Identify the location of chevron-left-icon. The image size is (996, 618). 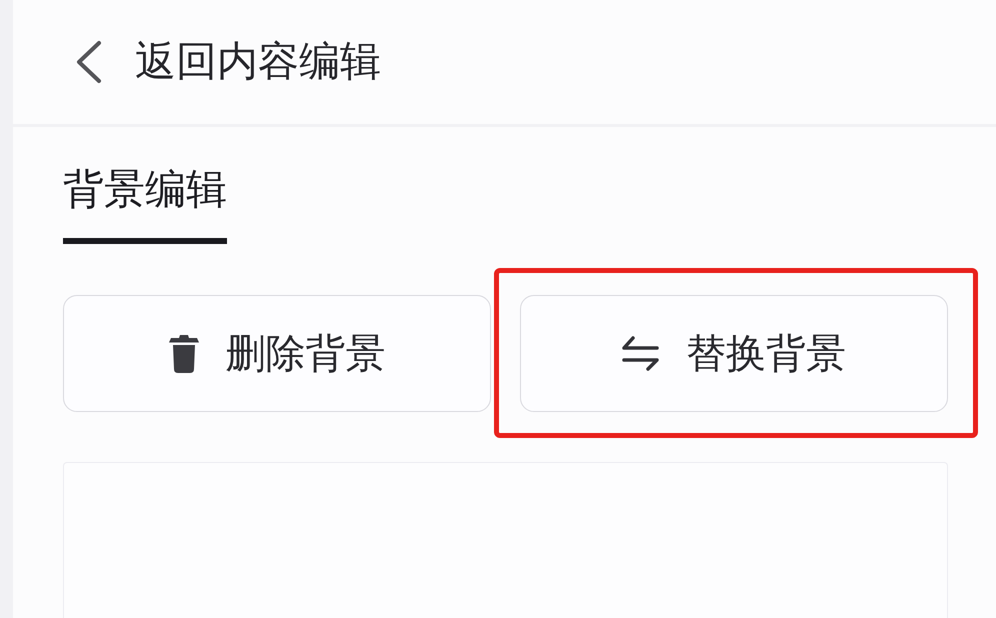
(88, 62).